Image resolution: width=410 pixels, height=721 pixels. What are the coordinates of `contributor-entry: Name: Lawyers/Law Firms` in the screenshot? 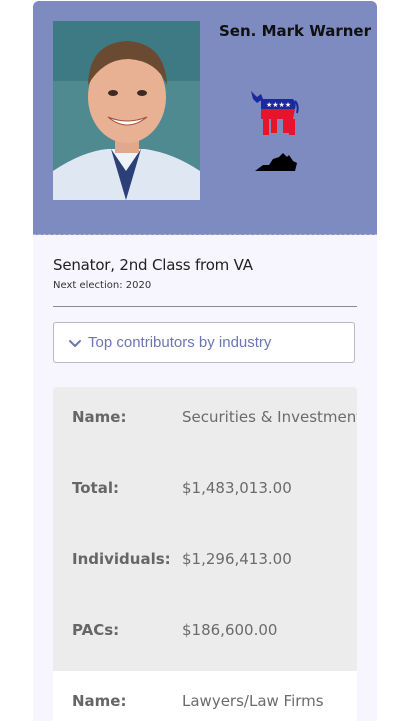 It's located at (205, 696).